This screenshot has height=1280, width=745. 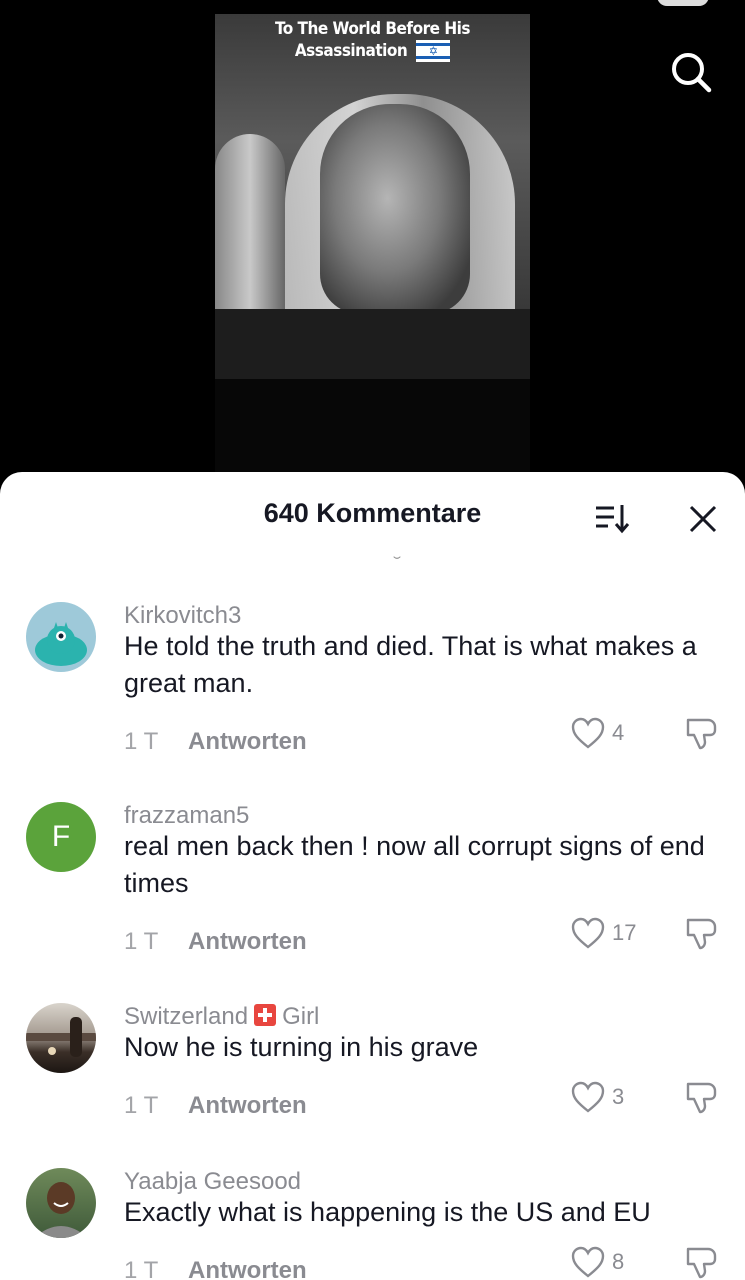 What do you see at coordinates (397, 557) in the screenshot?
I see `scroll-hint-icon` at bounding box center [397, 557].